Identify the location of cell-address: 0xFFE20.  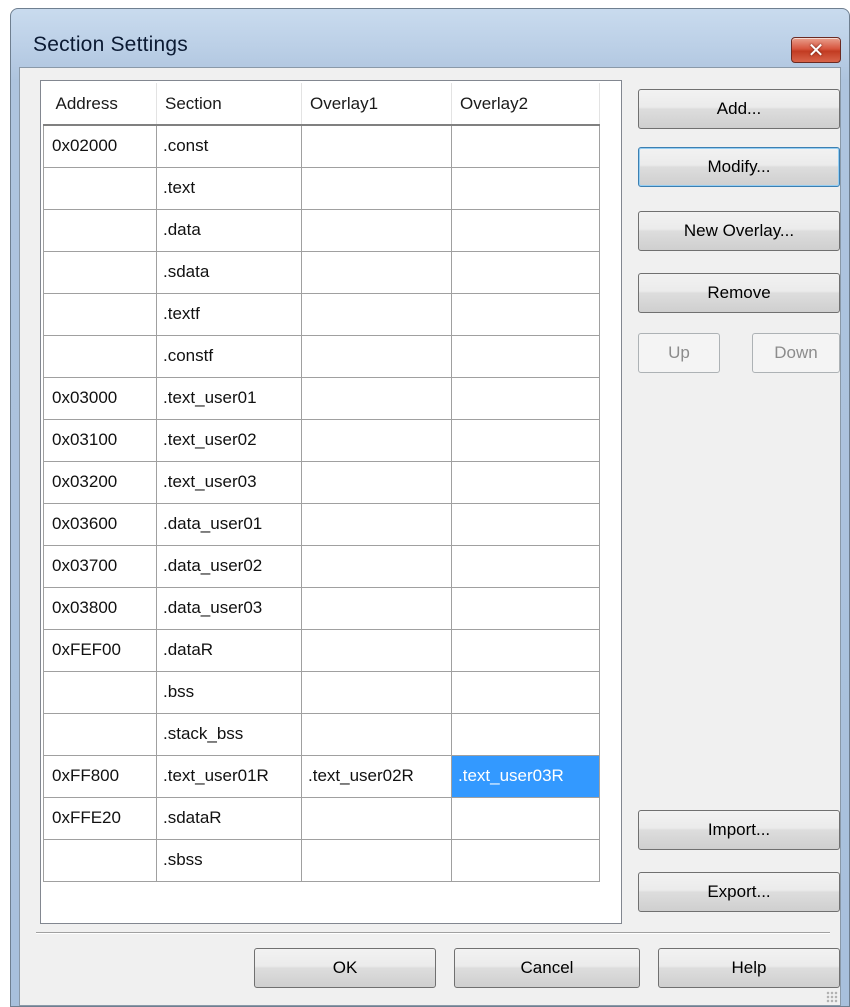
(100, 818).